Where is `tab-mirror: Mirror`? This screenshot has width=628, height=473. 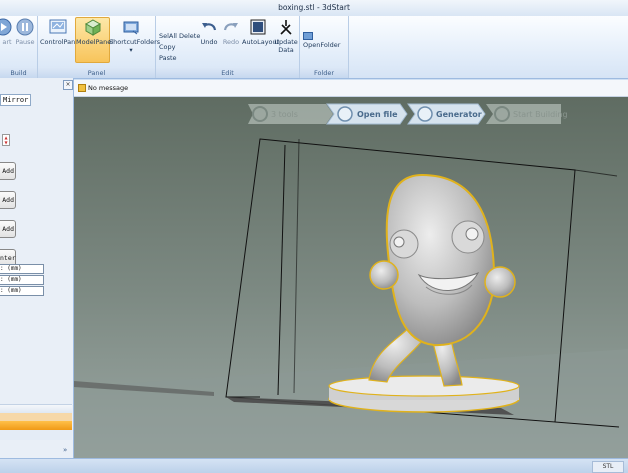
tab-mirror: Mirror is located at coordinates (15, 100).